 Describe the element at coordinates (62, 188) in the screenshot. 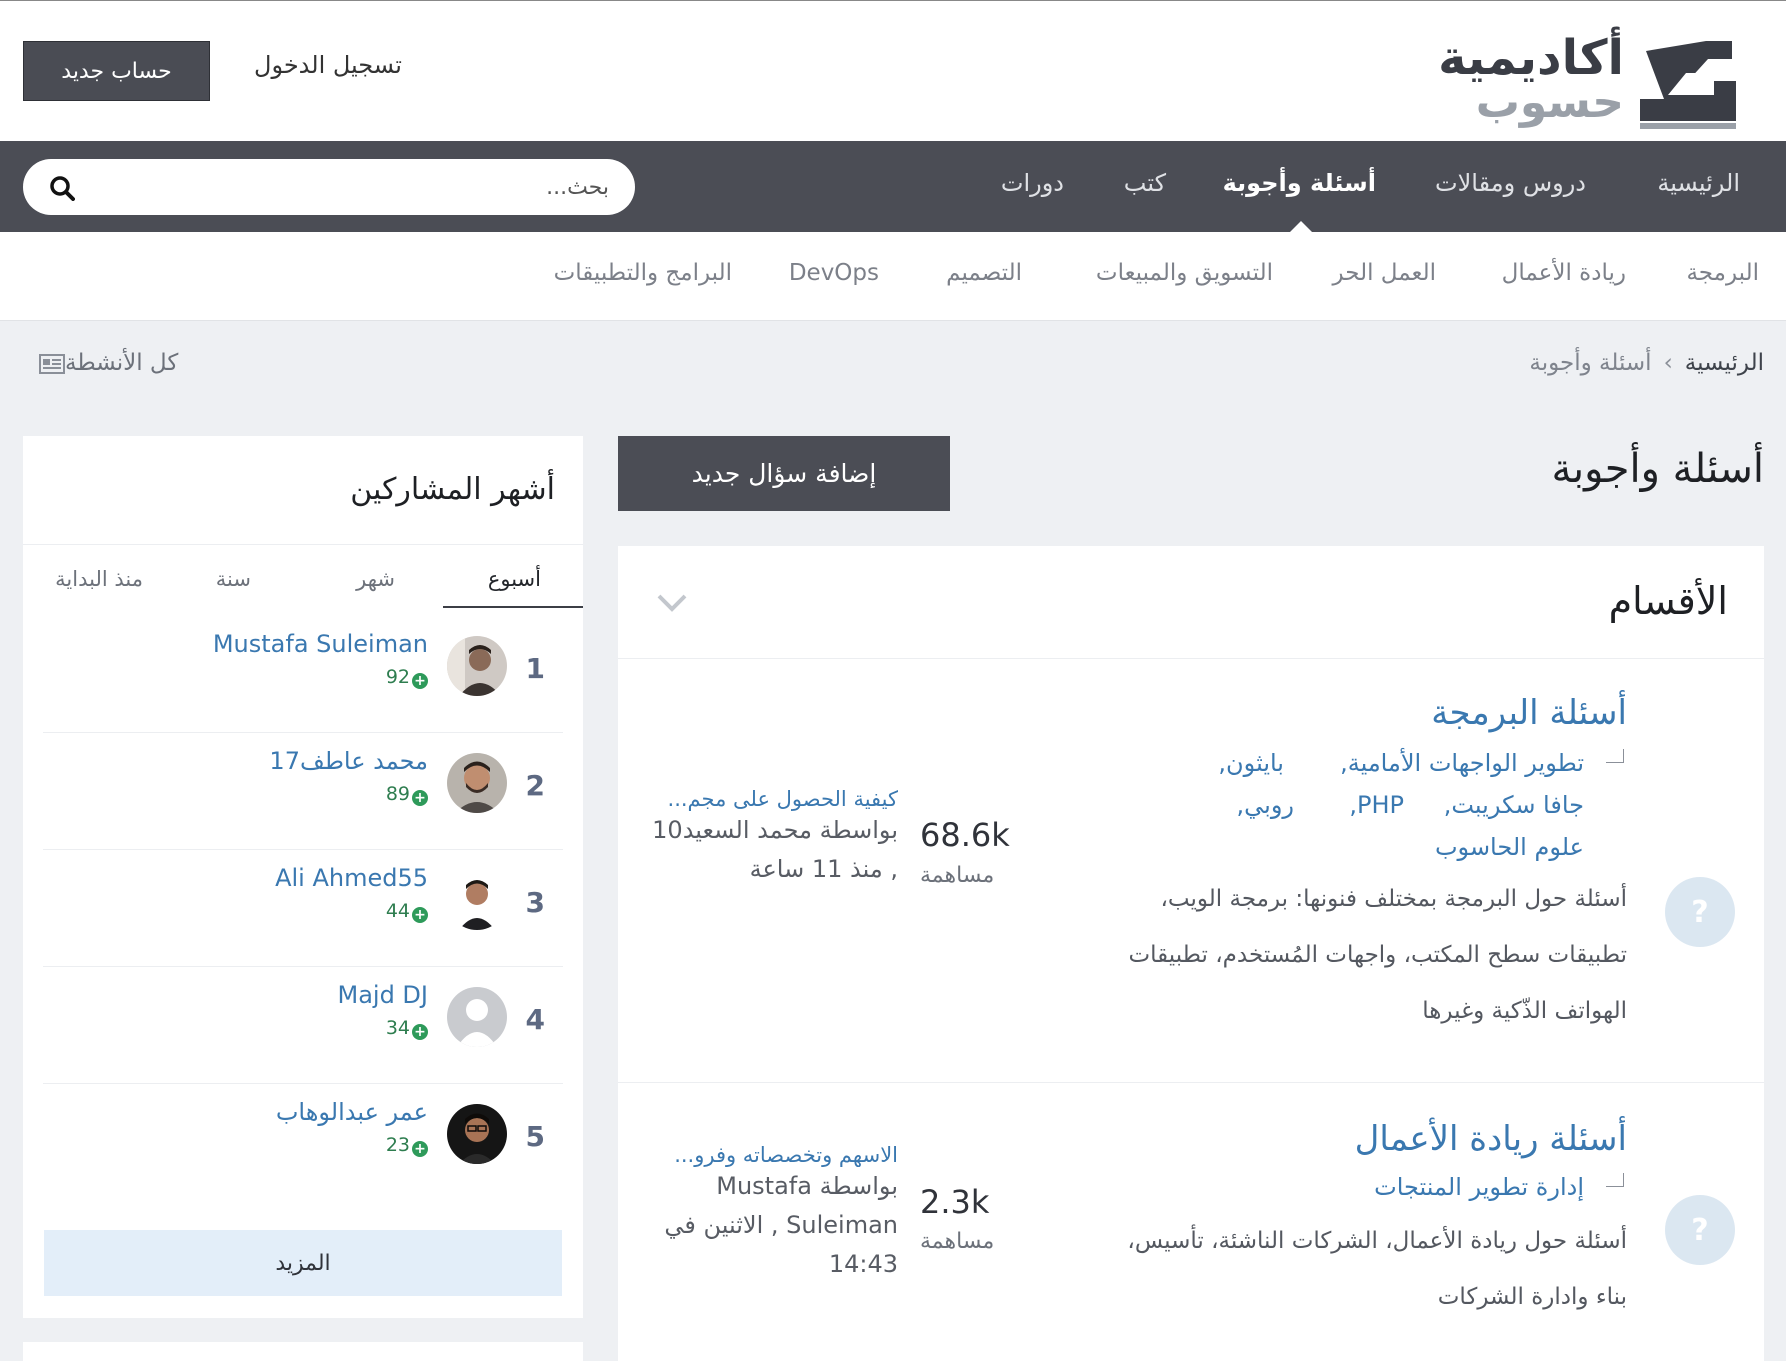

I see `search-icon` at that location.